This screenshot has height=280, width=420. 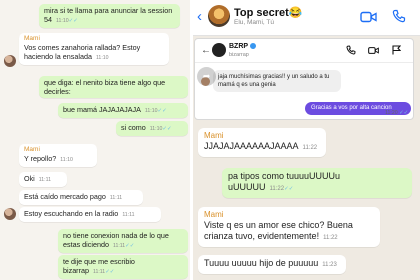 I want to click on message-time: 11:20 ✓✓, so click(x=396, y=113).